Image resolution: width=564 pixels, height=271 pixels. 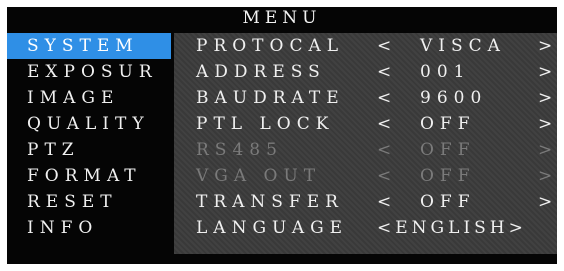 What do you see at coordinates (272, 228) in the screenshot?
I see `setting-label: LANGUAGE` at bounding box center [272, 228].